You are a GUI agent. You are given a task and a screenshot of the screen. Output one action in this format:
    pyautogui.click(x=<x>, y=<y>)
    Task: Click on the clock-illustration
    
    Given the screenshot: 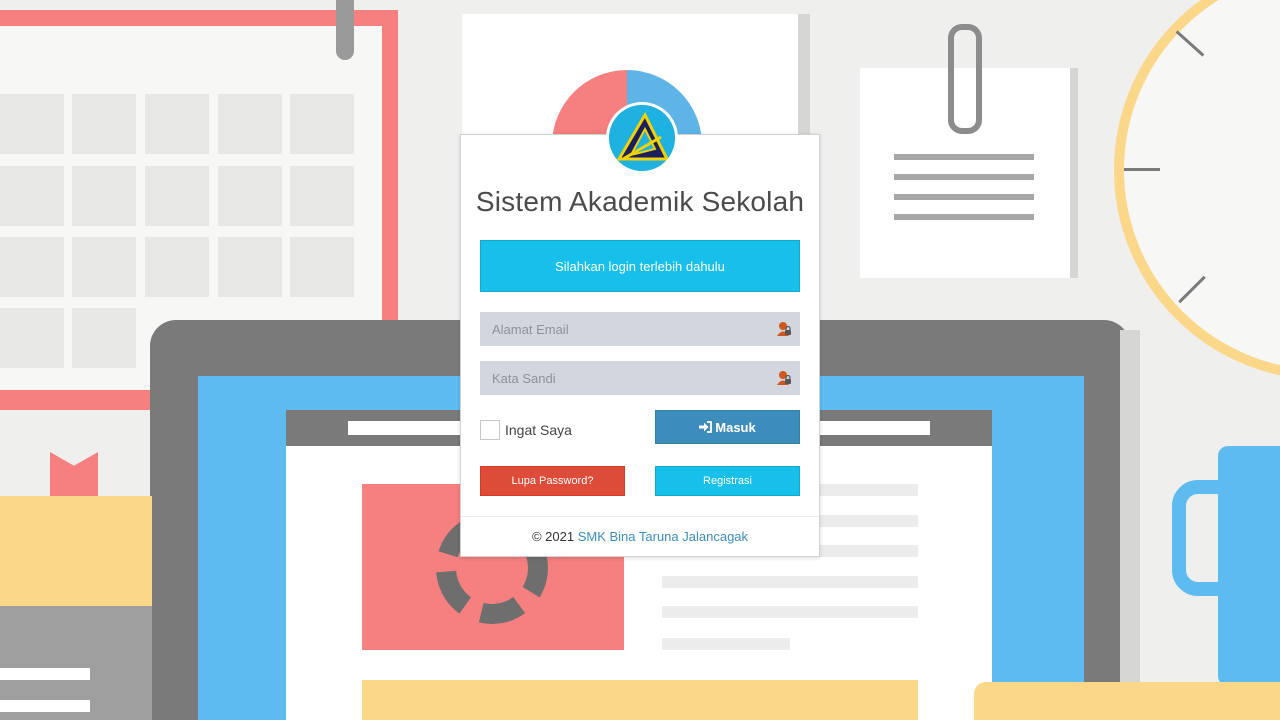 What is the action you would take?
    pyautogui.click(x=1197, y=190)
    